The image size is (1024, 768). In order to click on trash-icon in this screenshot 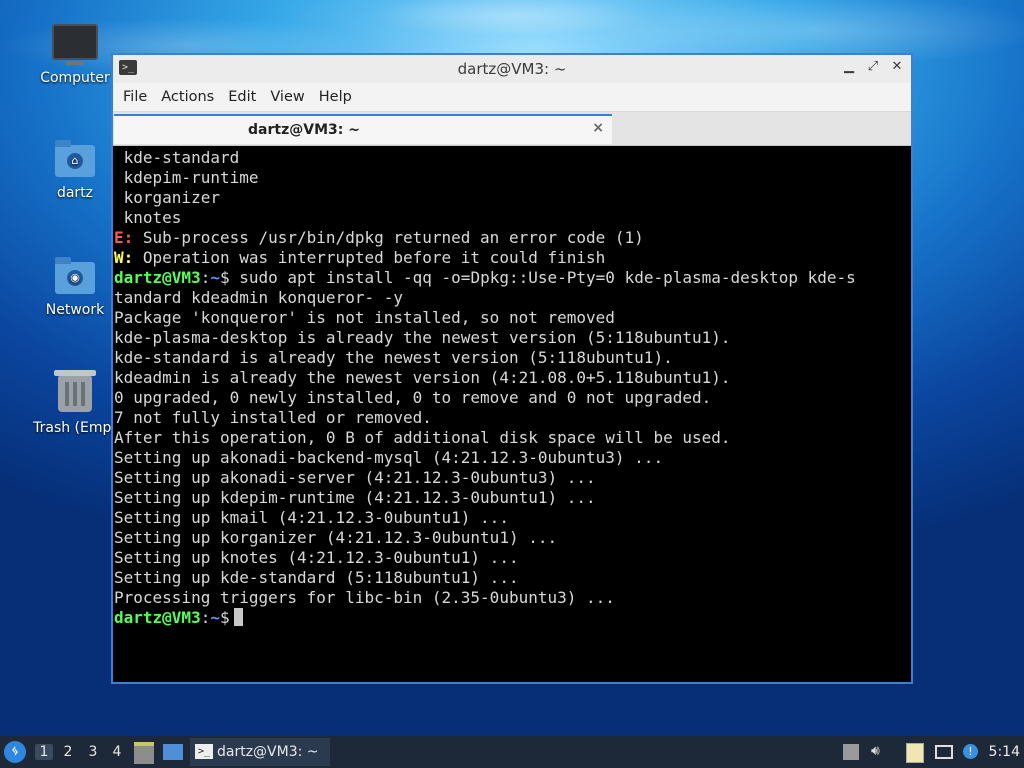, I will do `click(75, 391)`.